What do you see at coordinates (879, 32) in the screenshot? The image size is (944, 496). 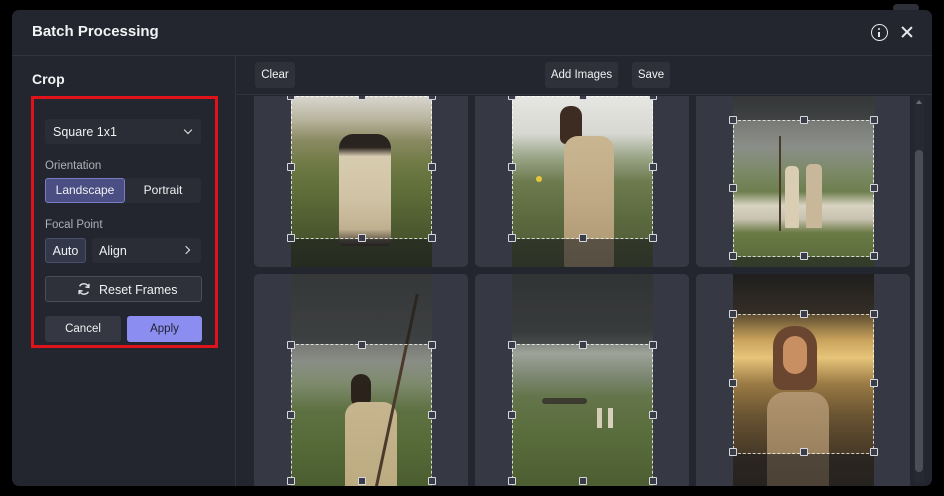 I see `info-icon` at bounding box center [879, 32].